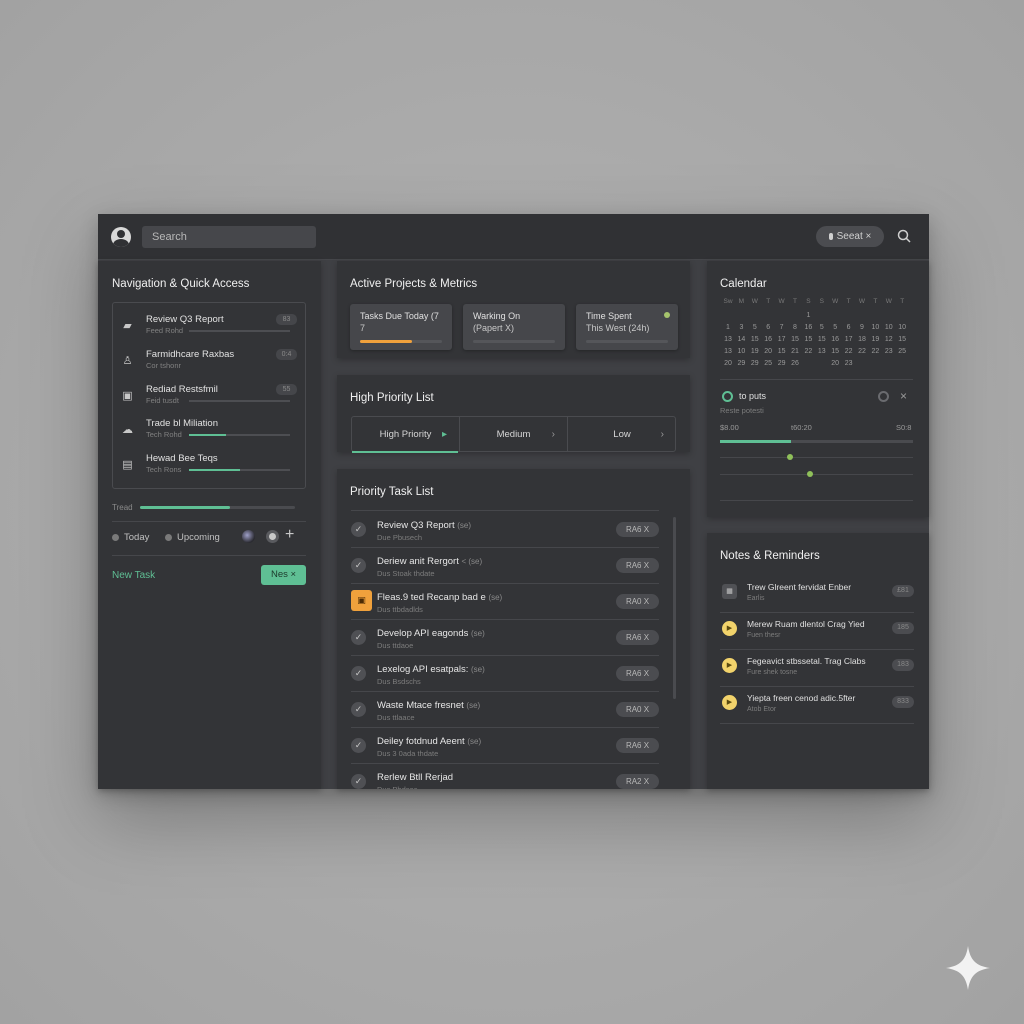  I want to click on overall-progress-bar, so click(217, 507).